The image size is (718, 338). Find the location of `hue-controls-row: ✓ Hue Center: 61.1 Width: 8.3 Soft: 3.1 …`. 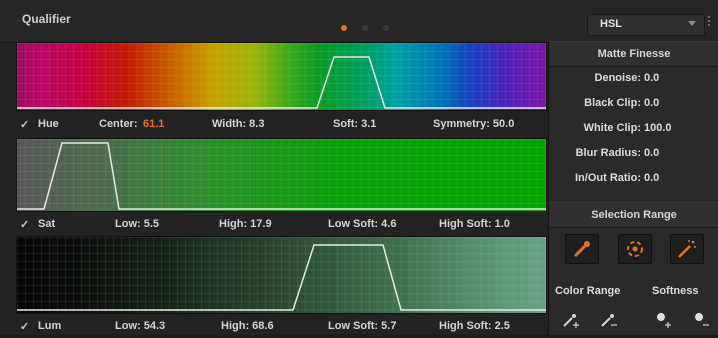

hue-controls-row: ✓ Hue Center: 61.1 Width: 8.3 Soft: 3.1 … is located at coordinates (280, 124).